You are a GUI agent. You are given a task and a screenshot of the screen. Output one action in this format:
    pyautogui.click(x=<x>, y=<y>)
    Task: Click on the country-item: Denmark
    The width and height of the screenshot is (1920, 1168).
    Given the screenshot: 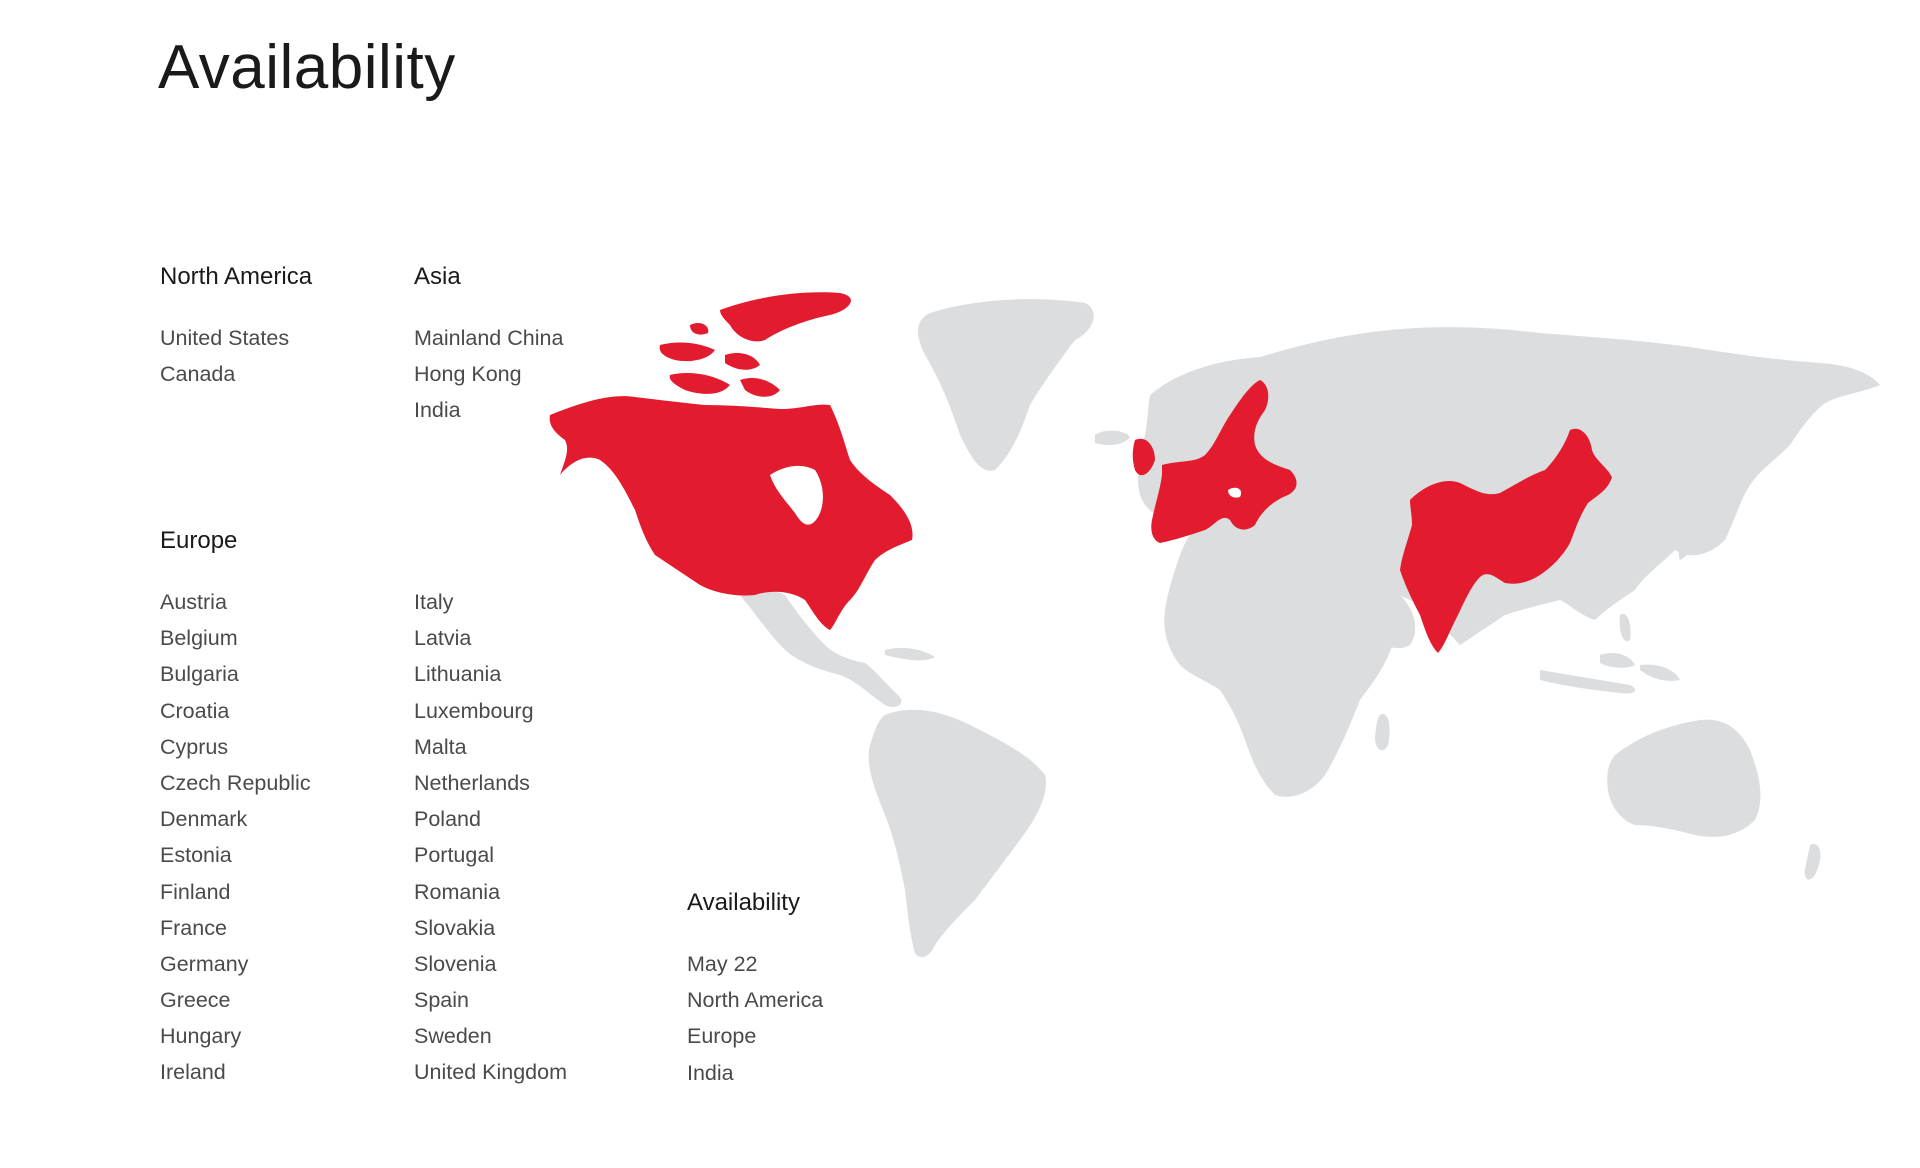 What is the action you would take?
    pyautogui.click(x=204, y=819)
    